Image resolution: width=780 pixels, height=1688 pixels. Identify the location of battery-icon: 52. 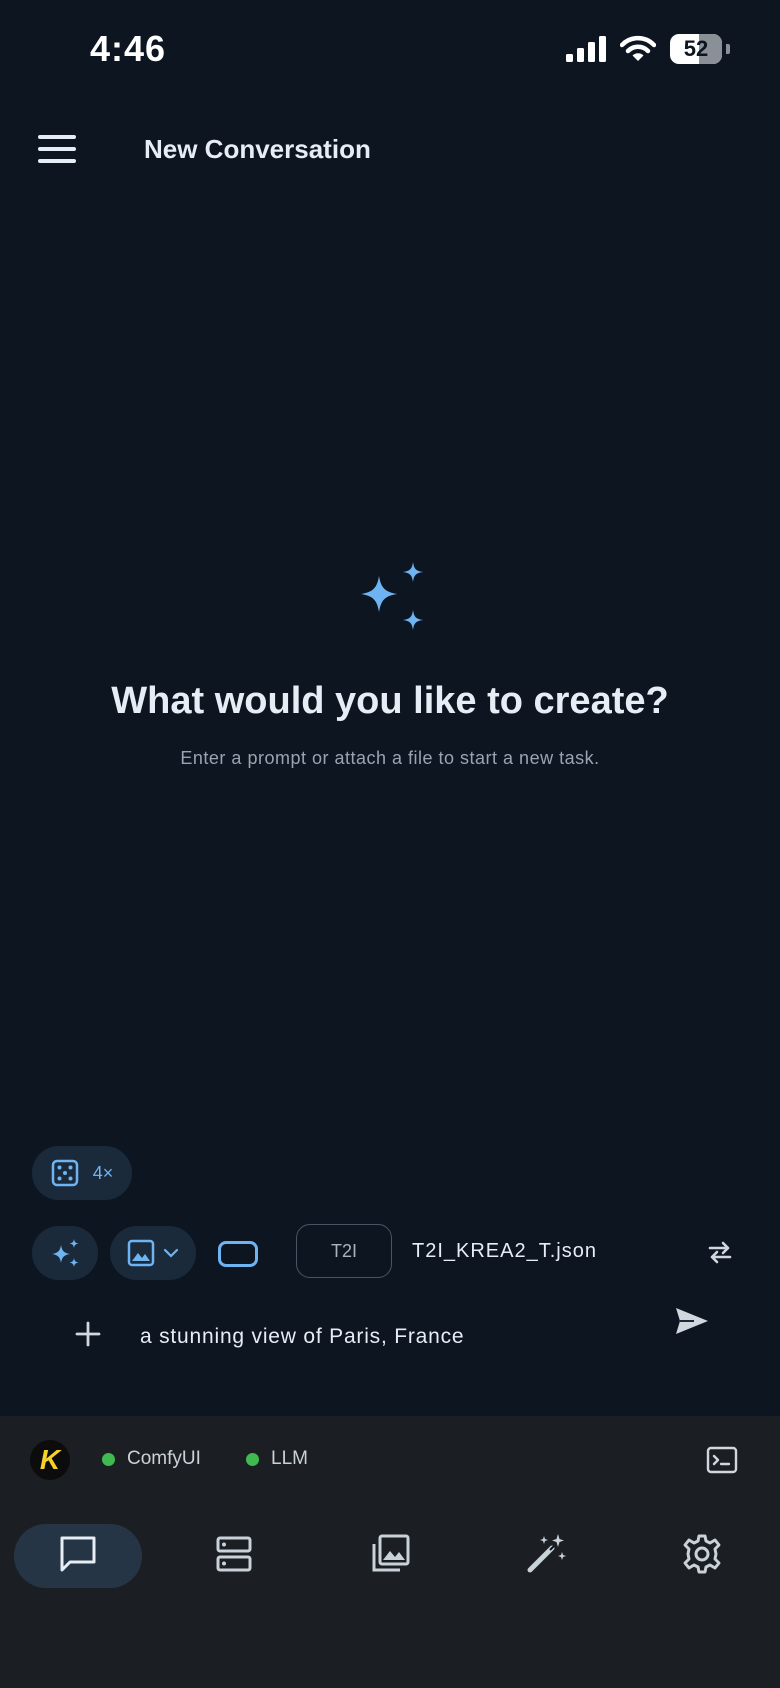
(696, 49).